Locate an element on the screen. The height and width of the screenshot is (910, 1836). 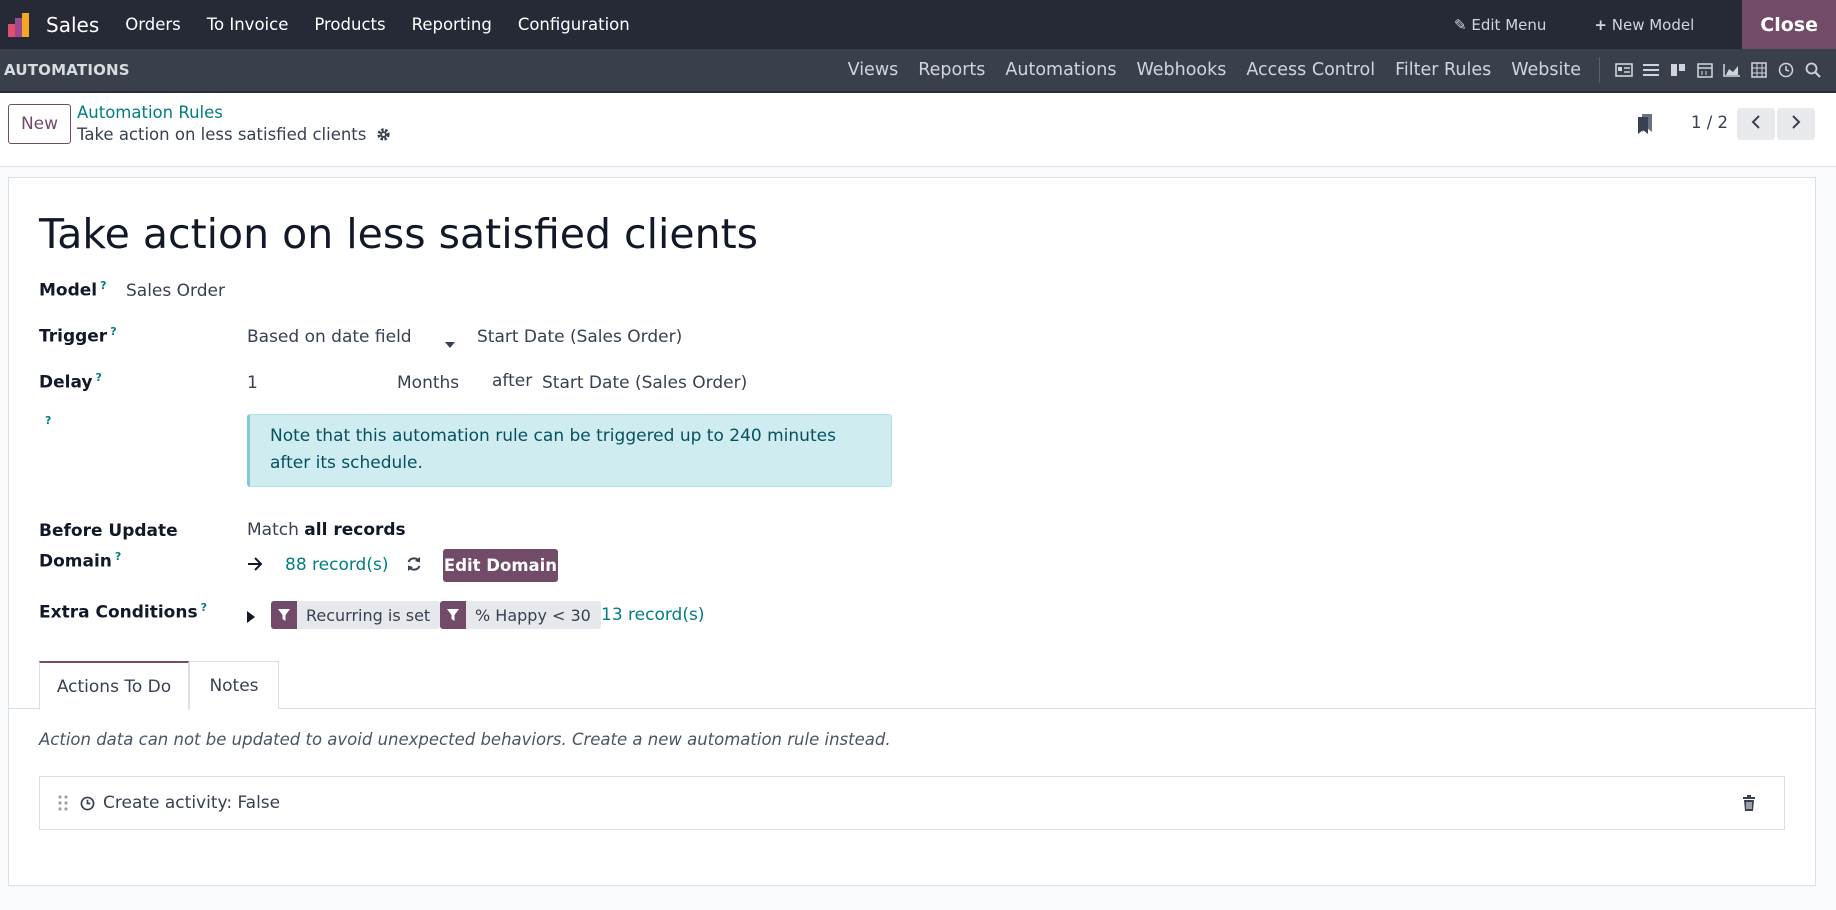
calendar-view-icon is located at coordinates (1704, 70).